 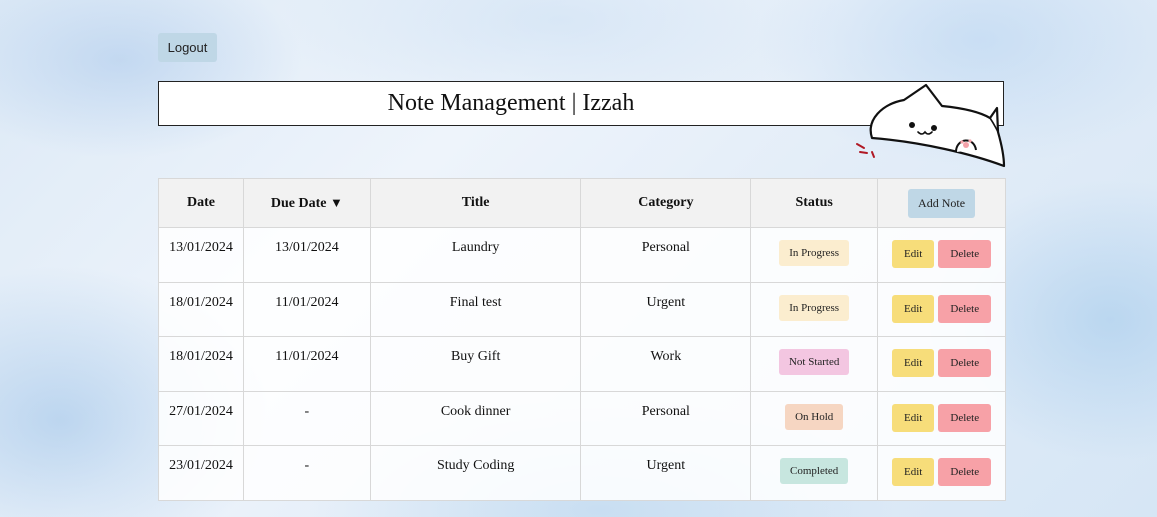 I want to click on cell-title: Laundry, so click(x=475, y=255).